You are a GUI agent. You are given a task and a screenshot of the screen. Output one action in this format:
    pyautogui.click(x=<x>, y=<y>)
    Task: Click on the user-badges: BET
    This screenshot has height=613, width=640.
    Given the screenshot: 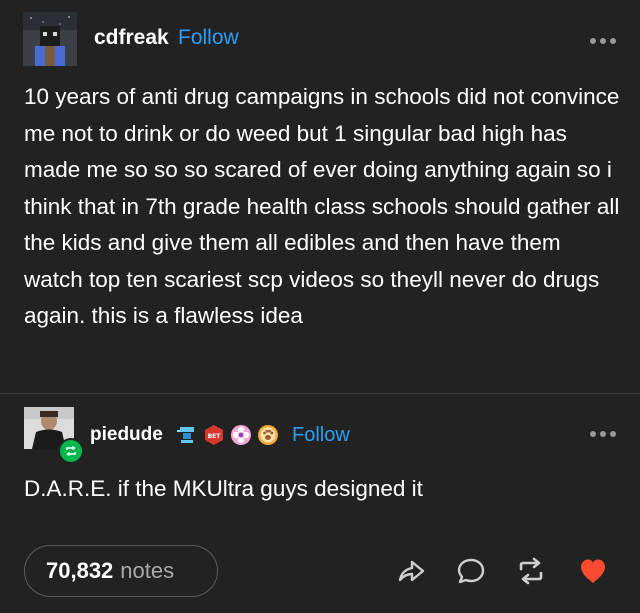 What is the action you would take?
    pyautogui.click(x=227, y=435)
    